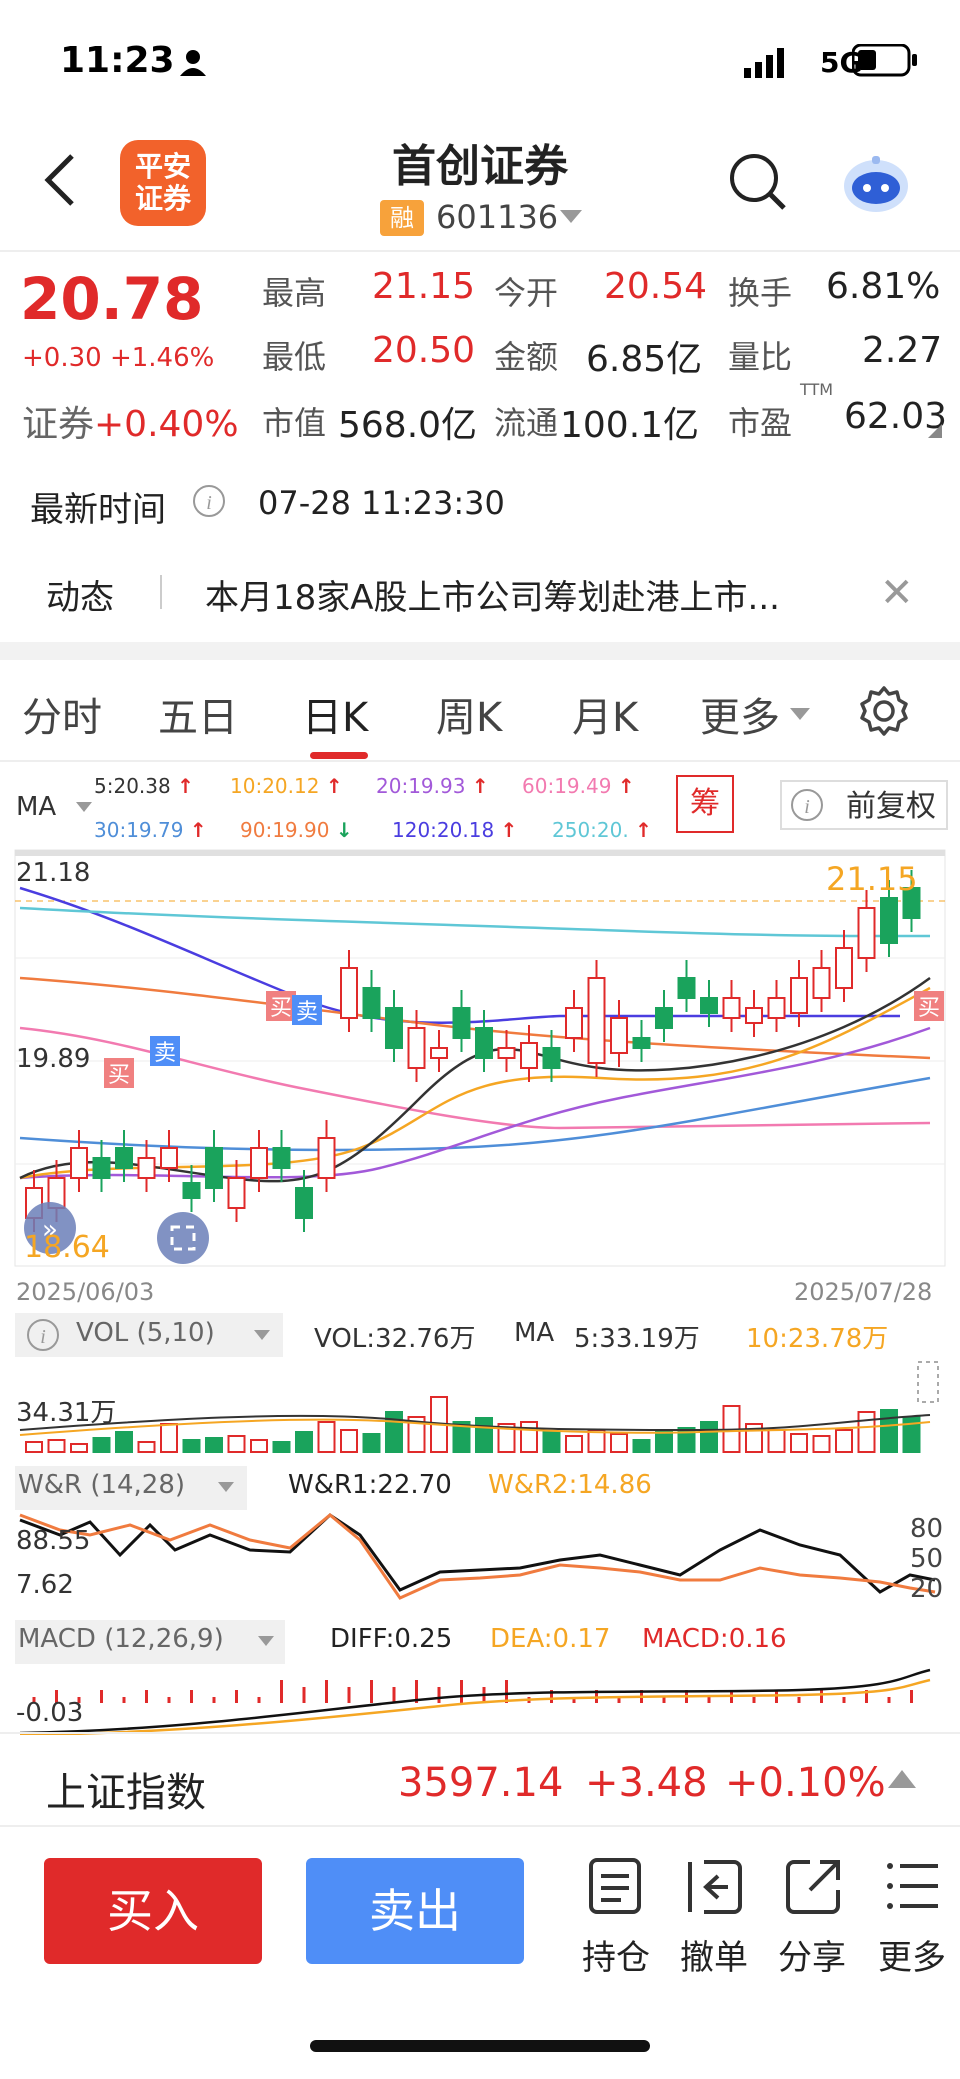 The width and height of the screenshot is (960, 2079). What do you see at coordinates (800, 714) in the screenshot?
I see `more-dropdown-icon` at bounding box center [800, 714].